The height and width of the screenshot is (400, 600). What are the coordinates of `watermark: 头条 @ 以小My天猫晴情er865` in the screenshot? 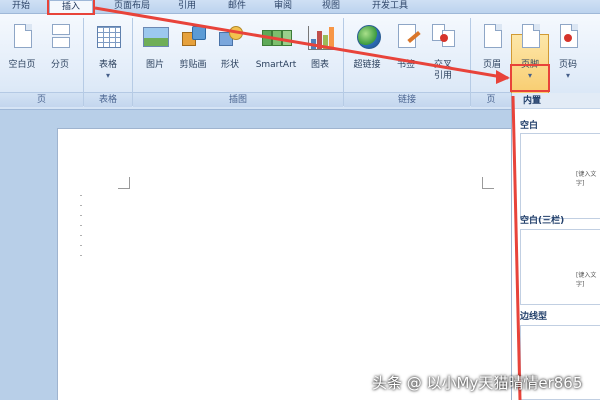 It's located at (477, 383).